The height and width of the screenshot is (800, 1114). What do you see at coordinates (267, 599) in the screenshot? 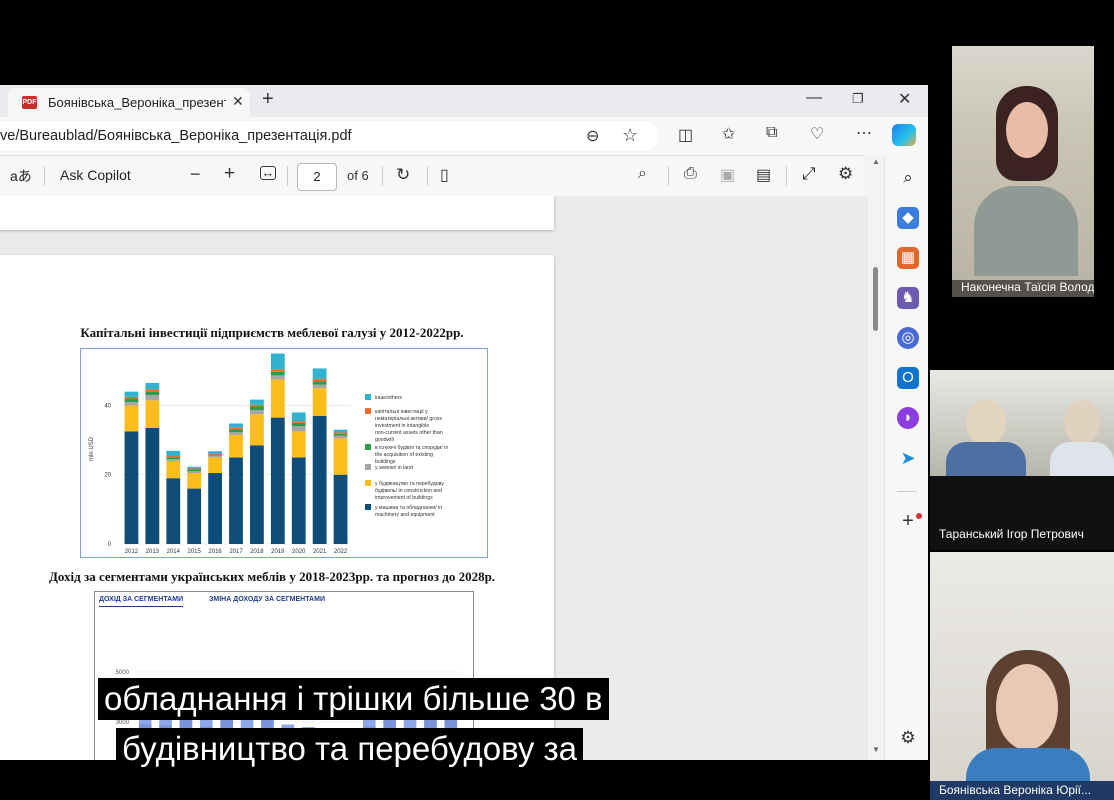
I see `chart2-tab-inactive: ЗМІНА ДОХОДУ ЗА СЕГМЕНТАМИ` at bounding box center [267, 599].